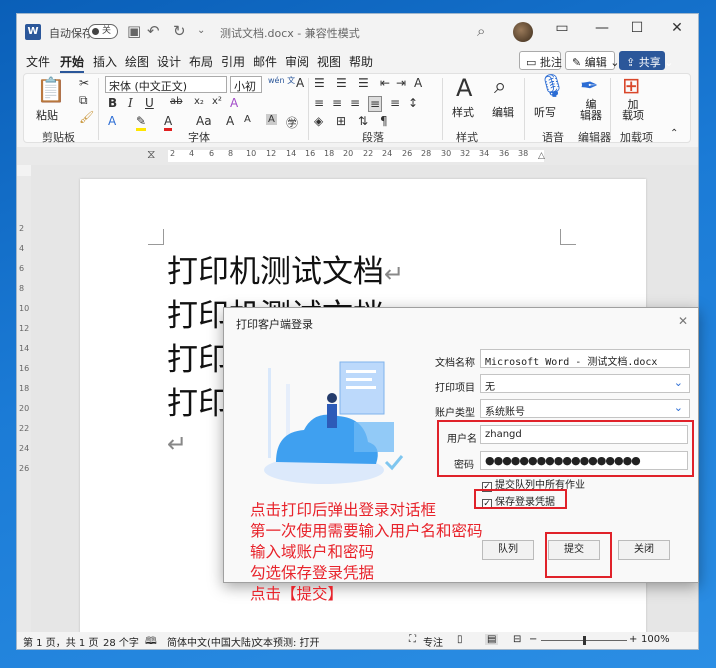 The width and height of the screenshot is (716, 668). Describe the element at coordinates (121, 641) in the screenshot. I see `word-count: 28 个字` at that location.